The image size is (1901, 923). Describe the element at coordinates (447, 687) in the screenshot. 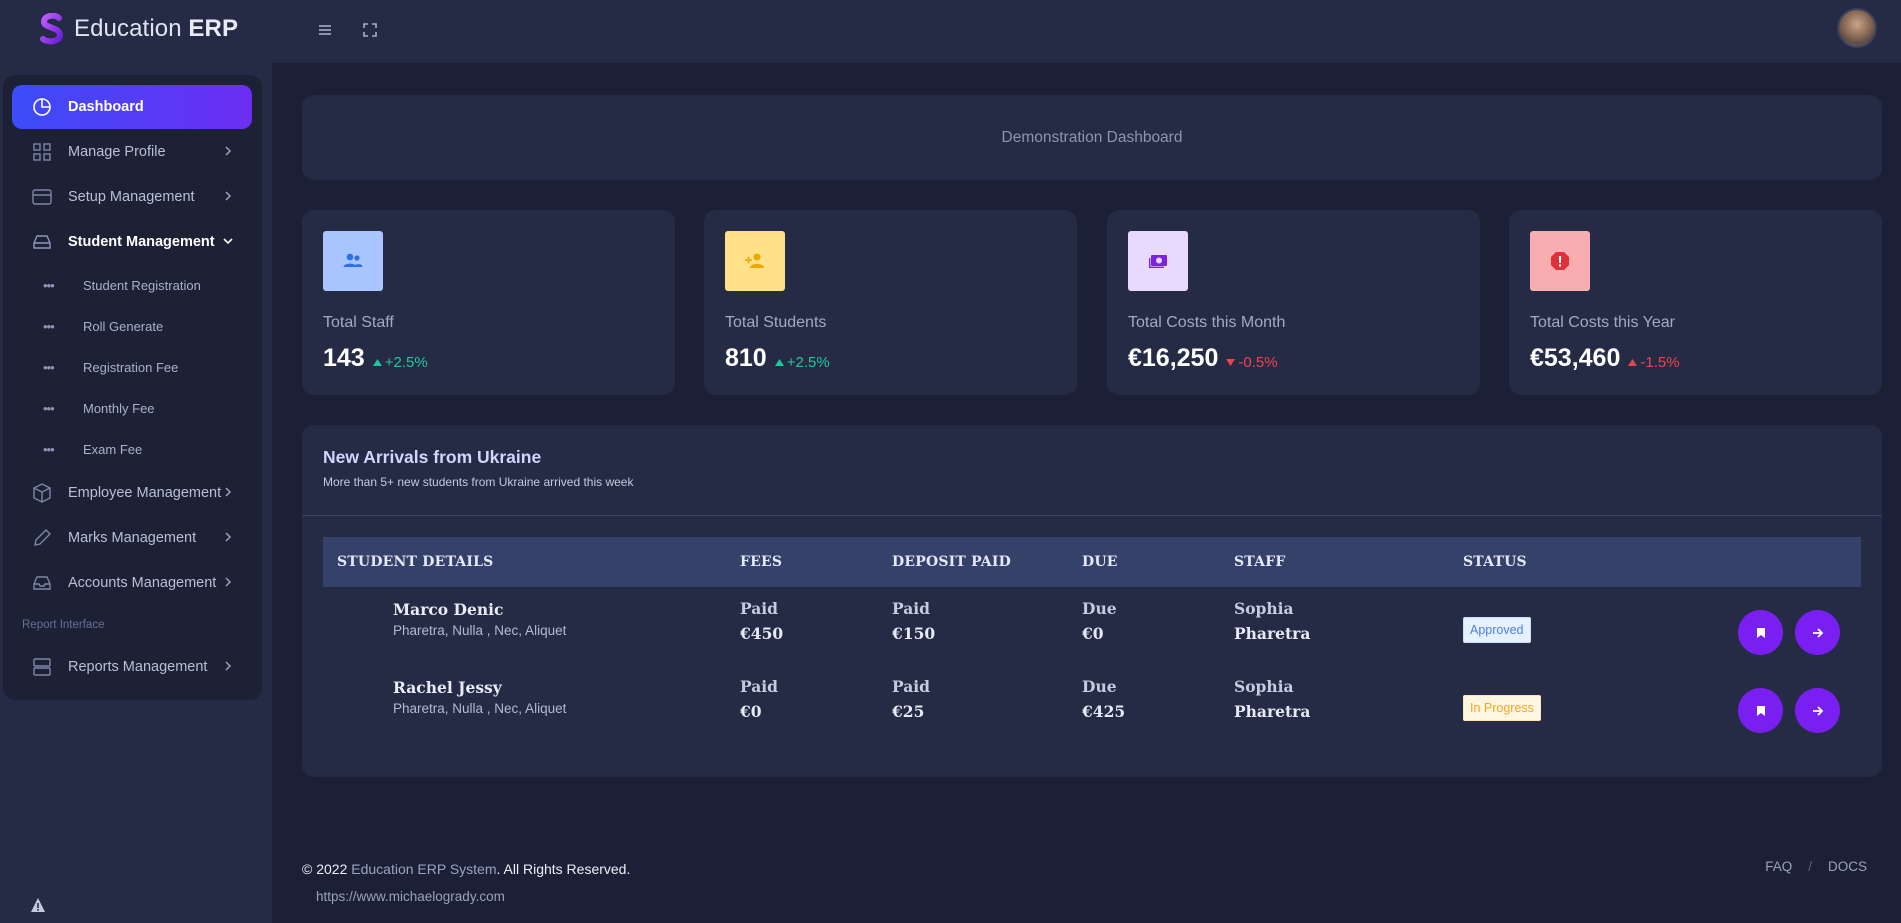

I see `student-name: Rachel Jessy` at that location.